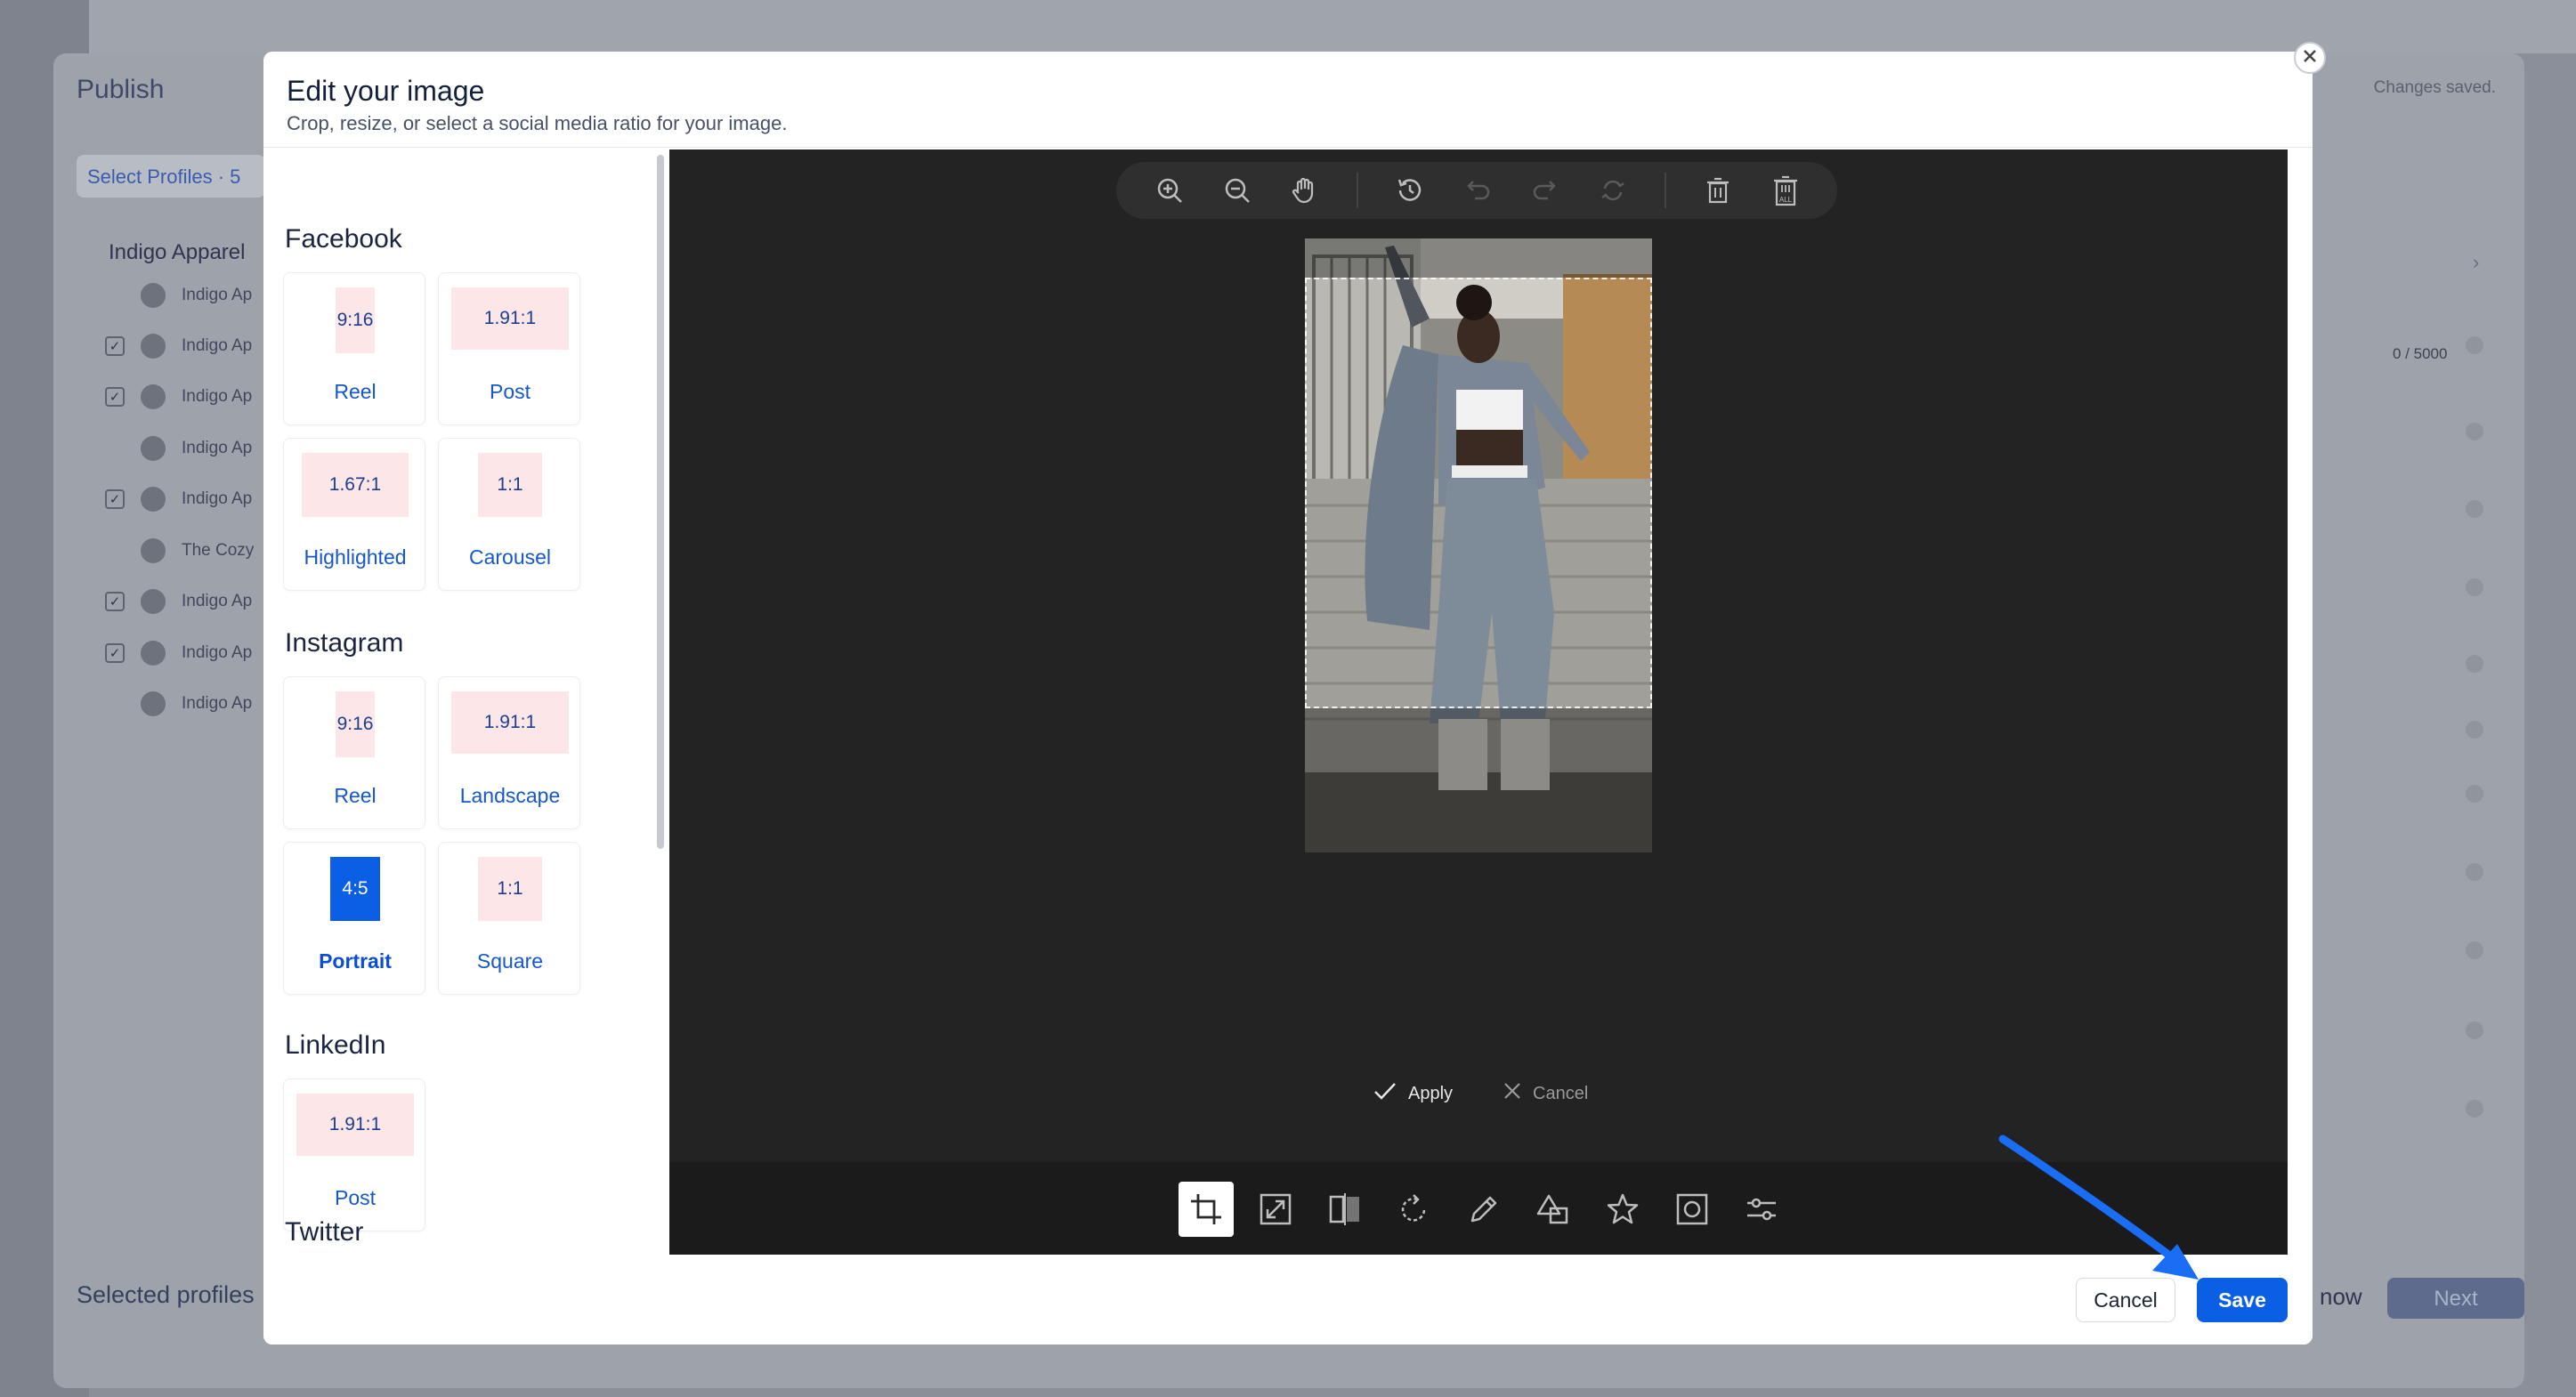 The width and height of the screenshot is (2576, 1397). Describe the element at coordinates (1718, 190) in the screenshot. I see `delete-icon` at that location.